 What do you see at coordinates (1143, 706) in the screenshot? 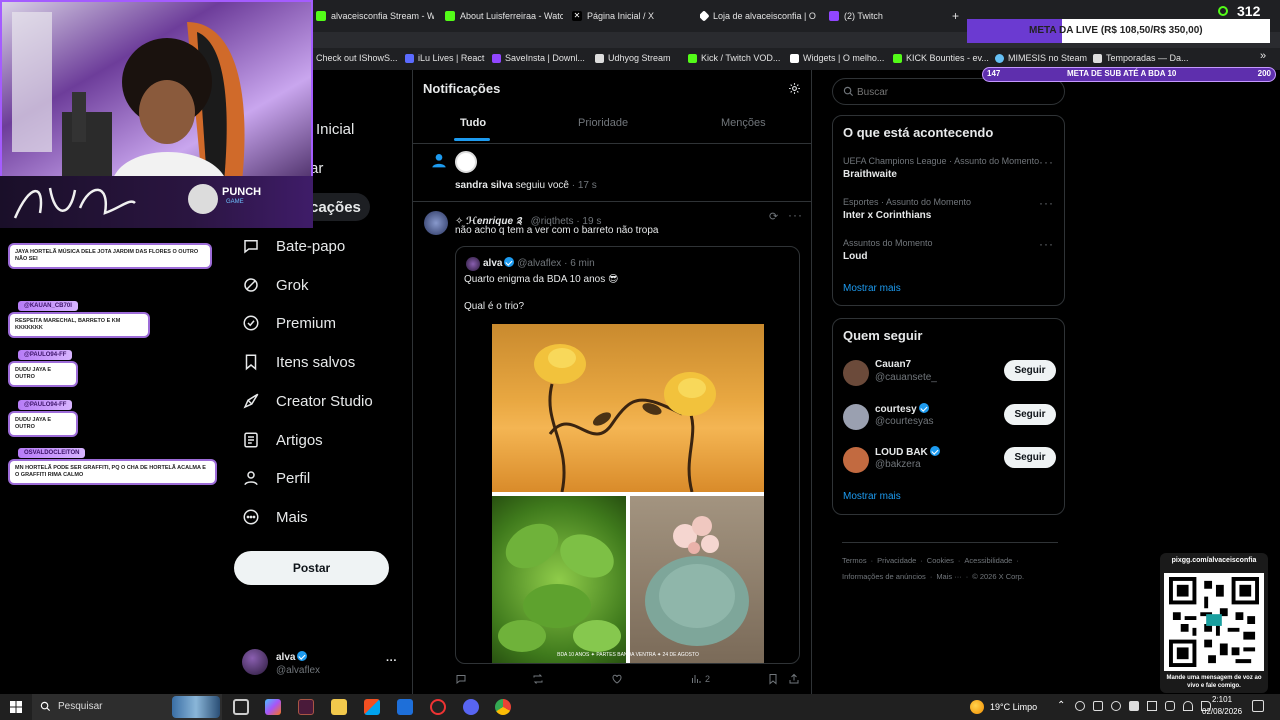
I see `system-tray` at bounding box center [1143, 706].